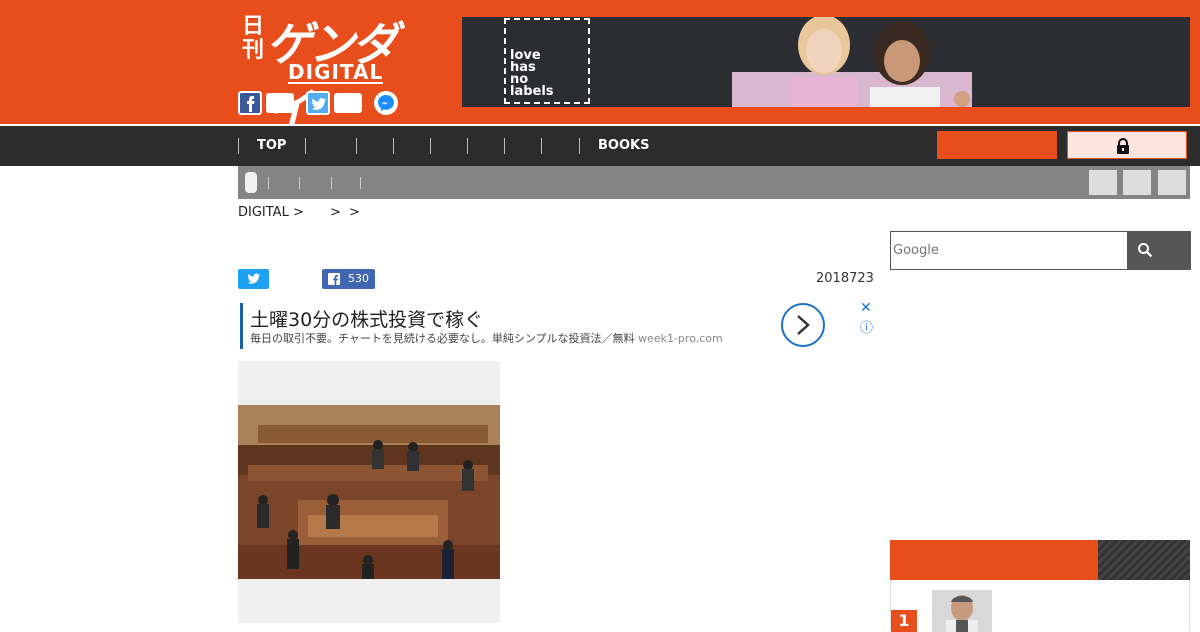  I want to click on twitter-share-count, so click(348, 103).